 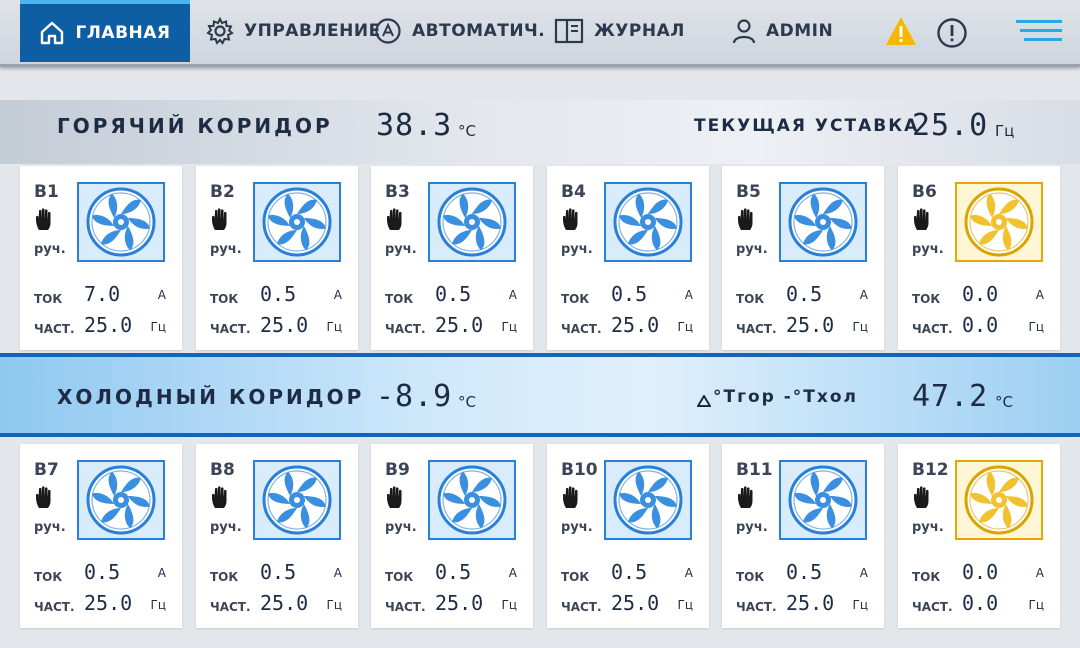 What do you see at coordinates (123, 33) in the screenshot?
I see `nav-home-label: ГЛАВНАЯ` at bounding box center [123, 33].